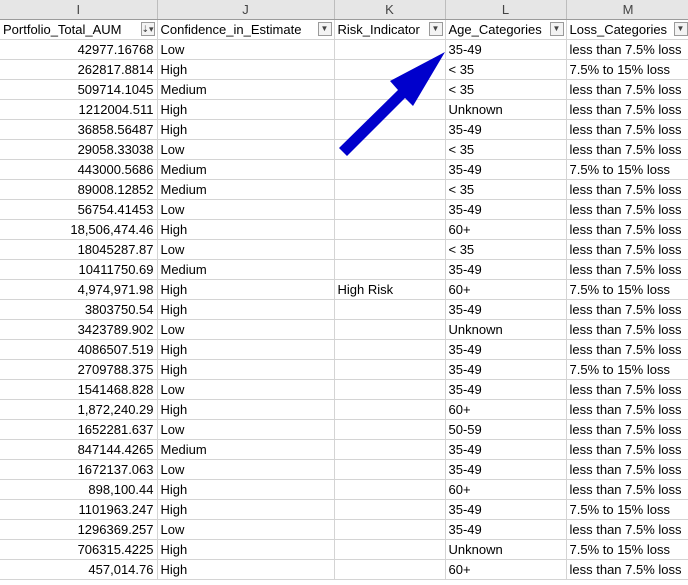 This screenshot has width=688, height=585. I want to click on cell: 1672137.063, so click(79, 469).